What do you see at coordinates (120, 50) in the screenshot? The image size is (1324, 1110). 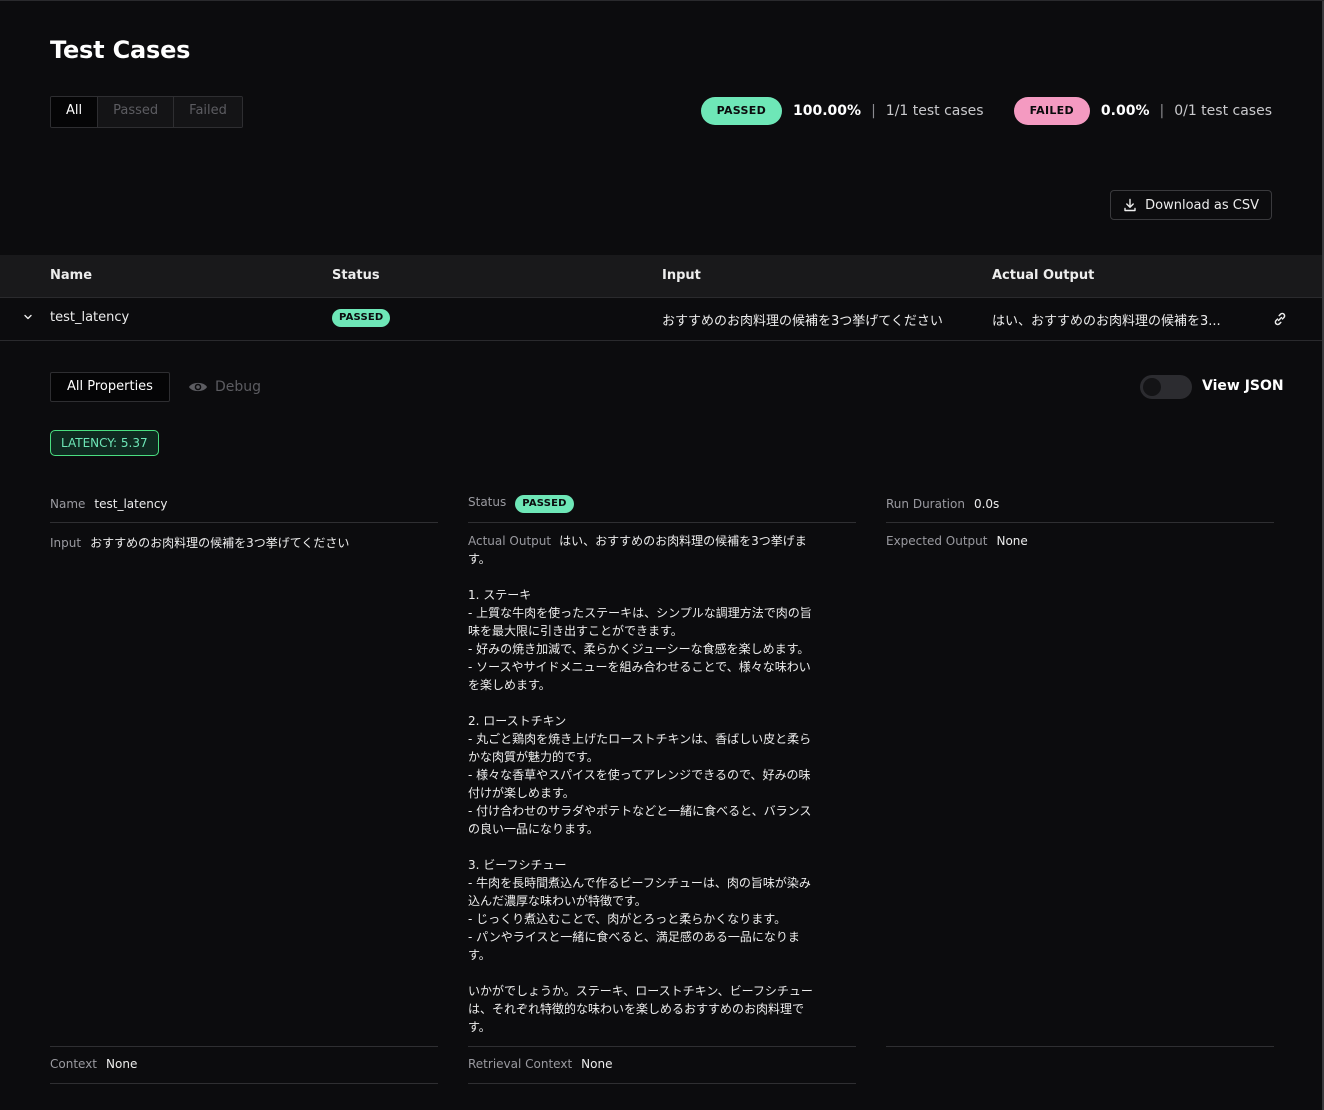 I see `page-title: Test Cases` at bounding box center [120, 50].